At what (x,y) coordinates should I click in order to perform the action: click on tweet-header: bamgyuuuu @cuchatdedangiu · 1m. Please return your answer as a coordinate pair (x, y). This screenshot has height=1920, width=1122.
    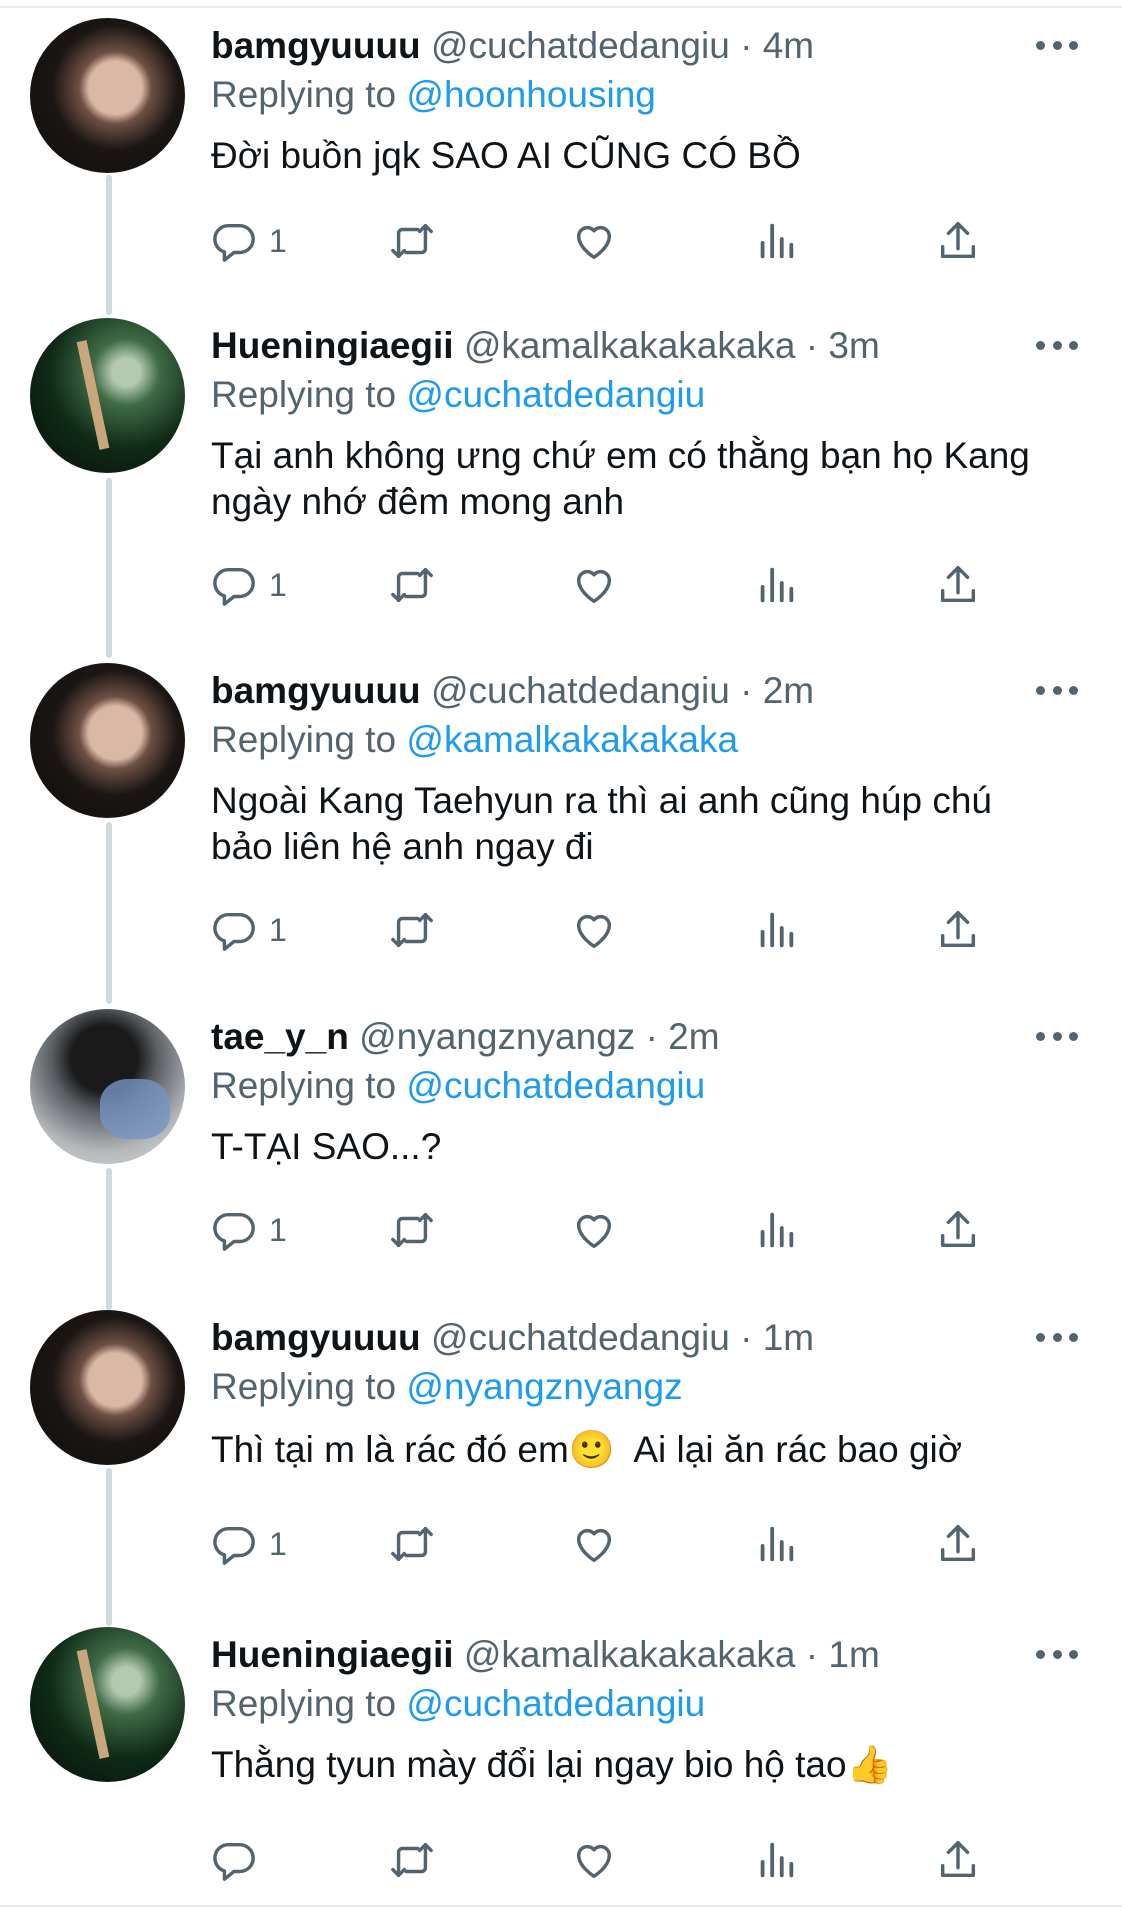
    Looking at the image, I should click on (512, 1338).